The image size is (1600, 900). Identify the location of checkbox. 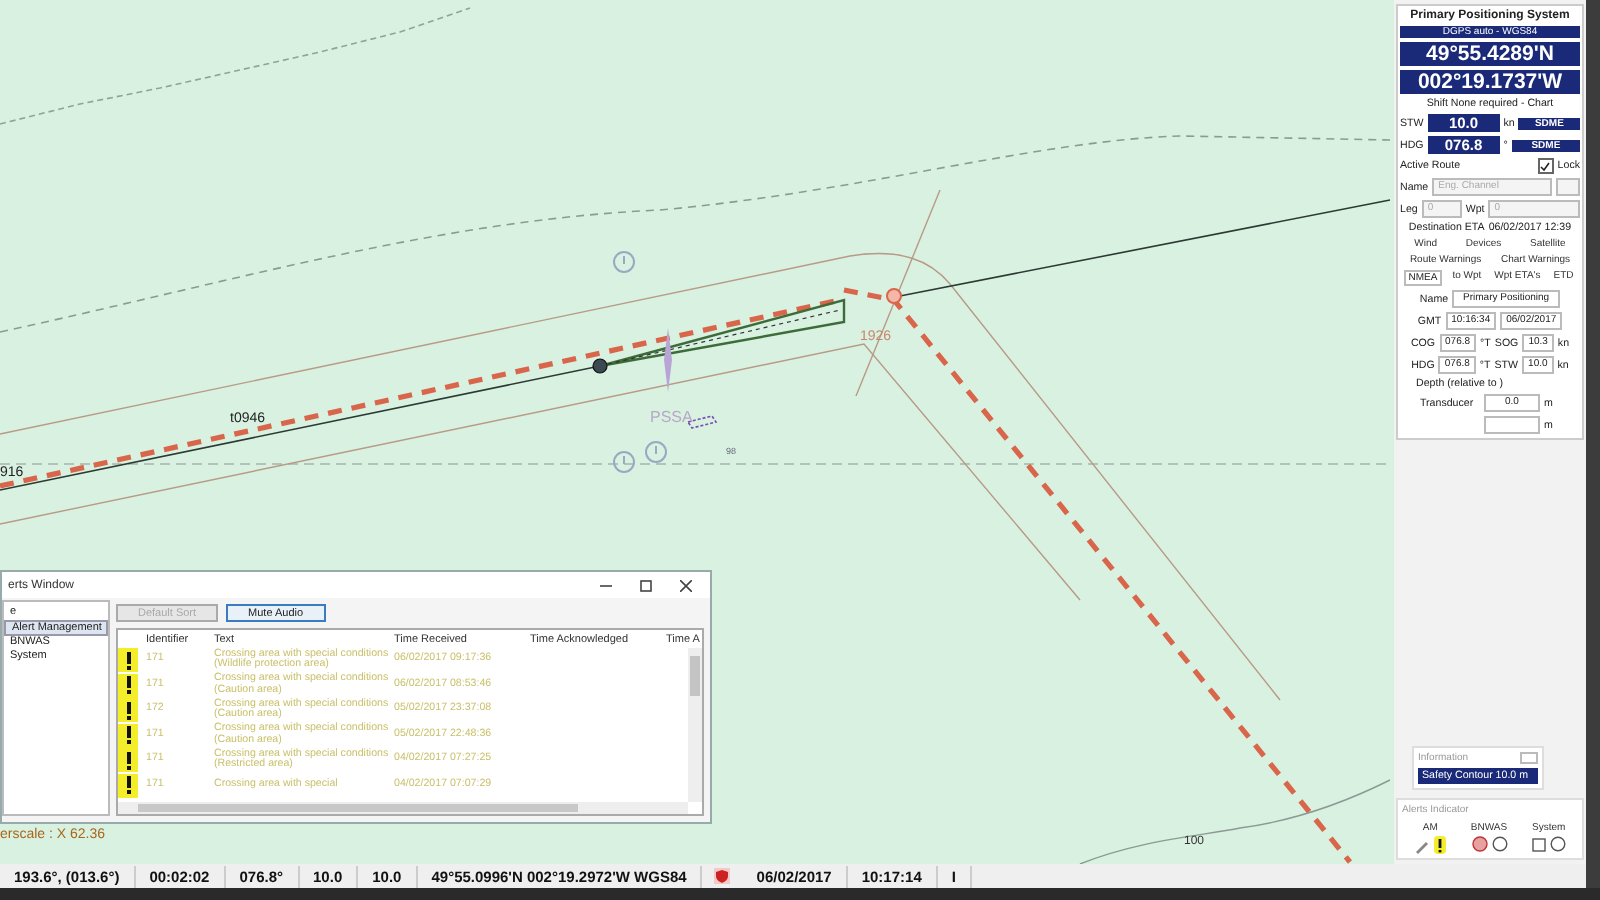
(1545, 166).